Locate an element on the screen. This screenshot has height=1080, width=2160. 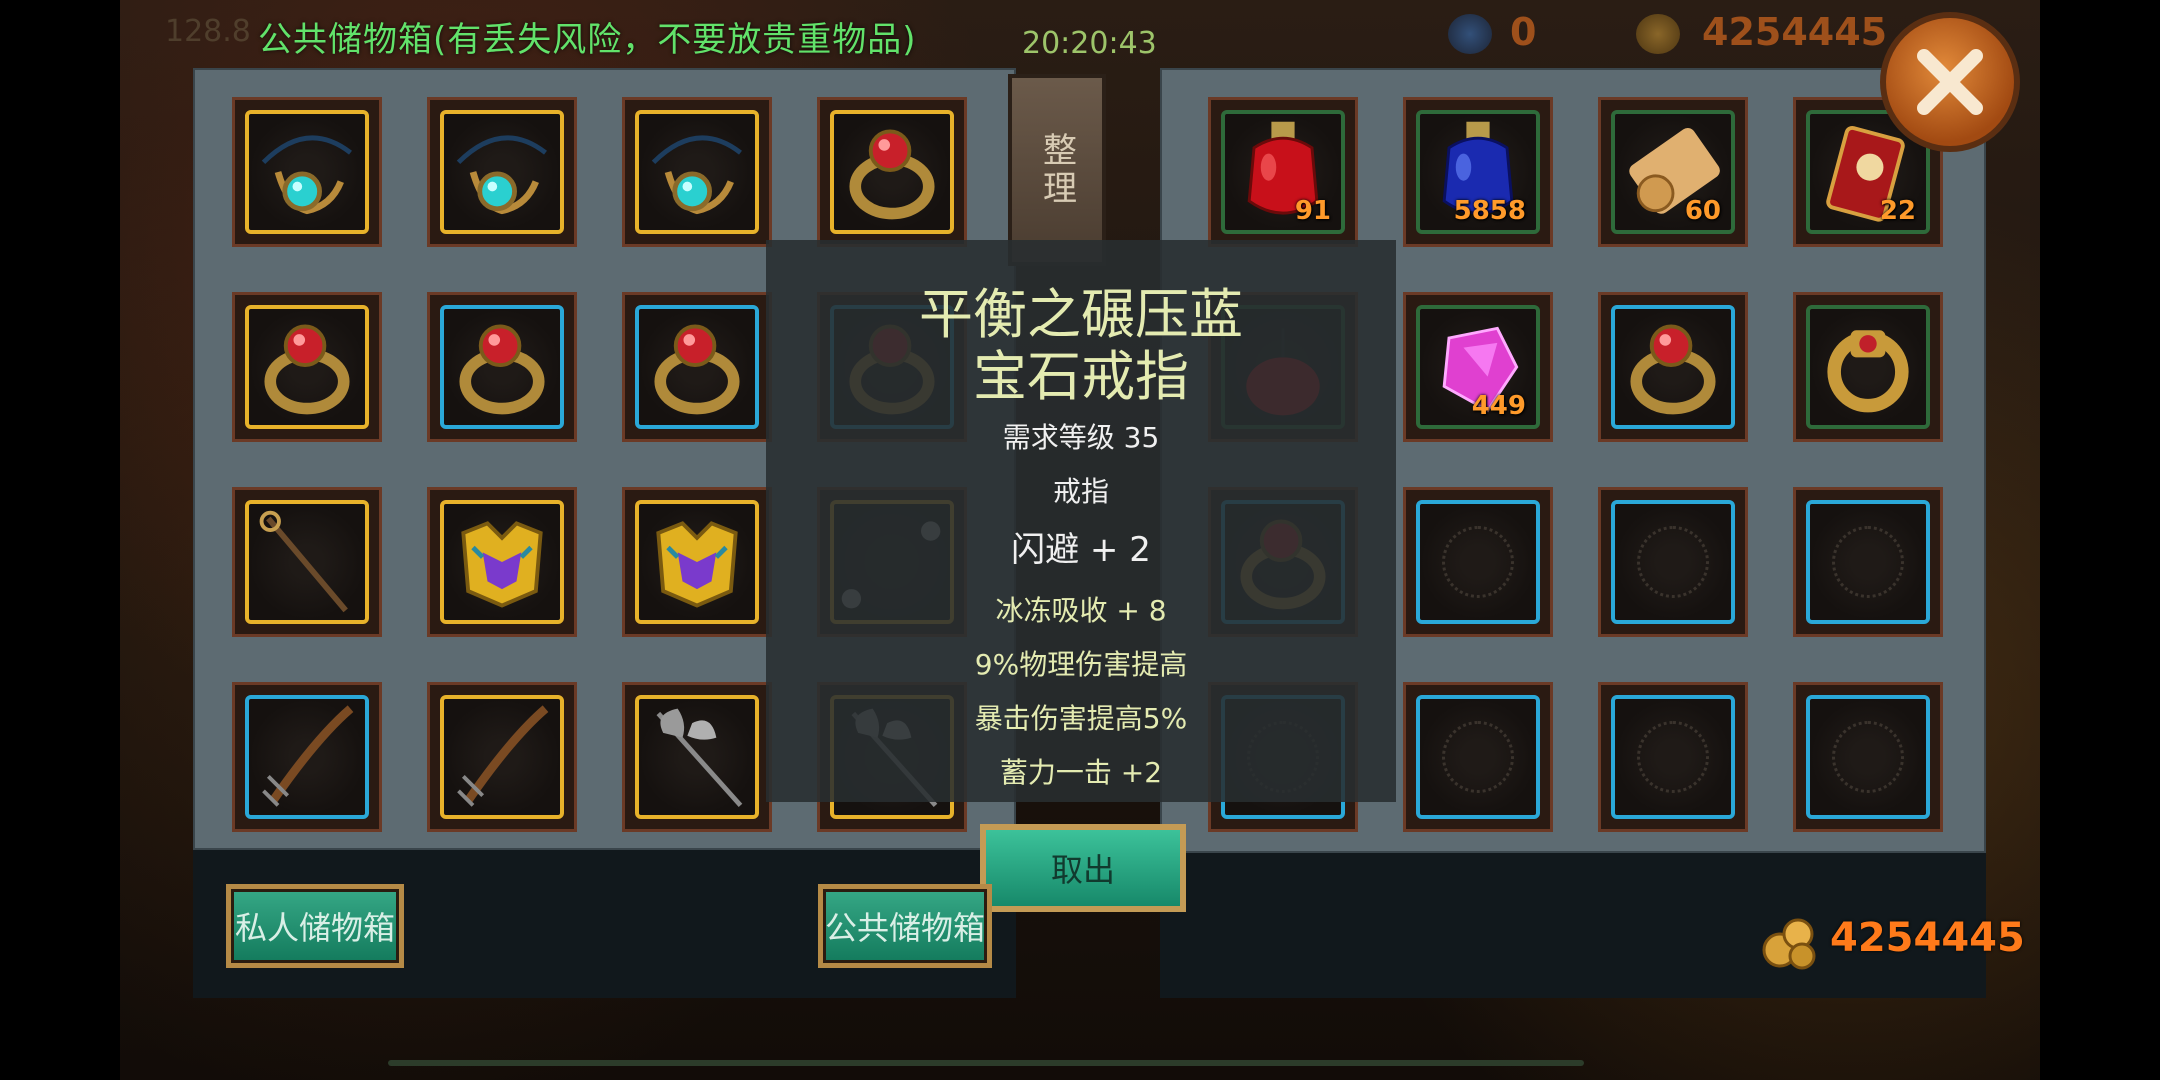
tooltip-stat: 9%物理伤害提高 is located at coordinates (1081, 664).